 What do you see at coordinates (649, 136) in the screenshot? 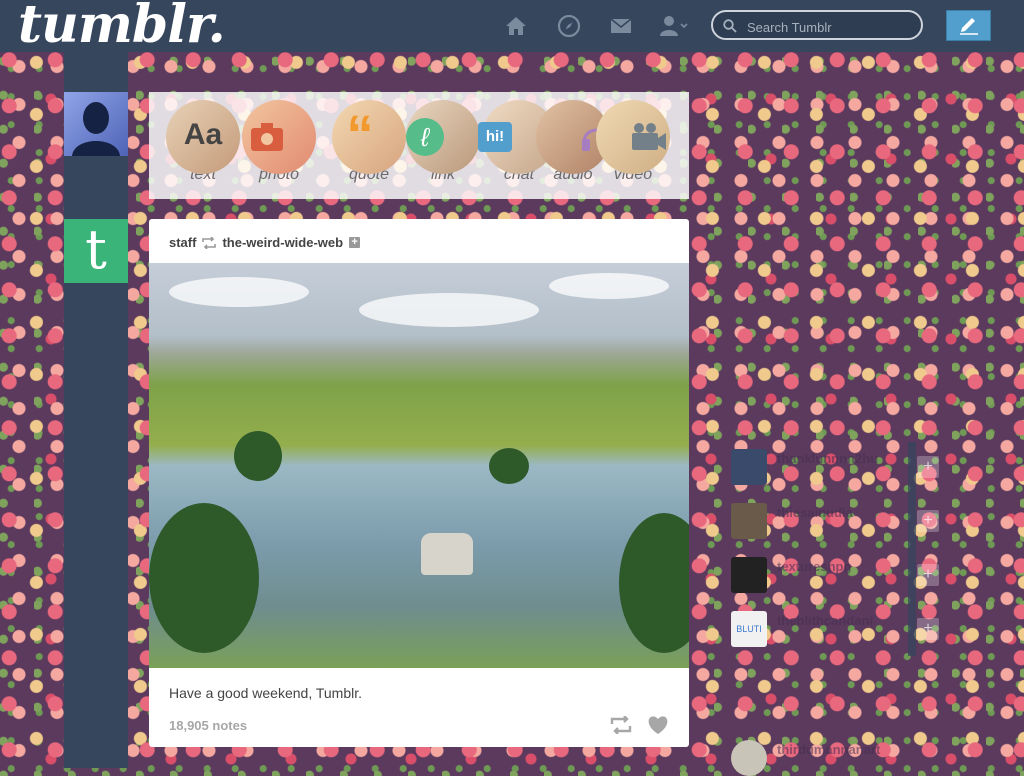
I see `video-camera-icon` at bounding box center [649, 136].